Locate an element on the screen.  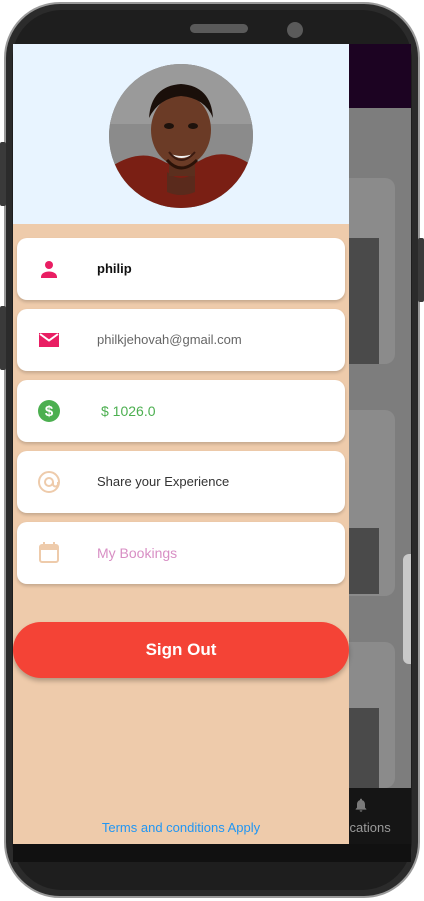
avatar is located at coordinates (181, 136).